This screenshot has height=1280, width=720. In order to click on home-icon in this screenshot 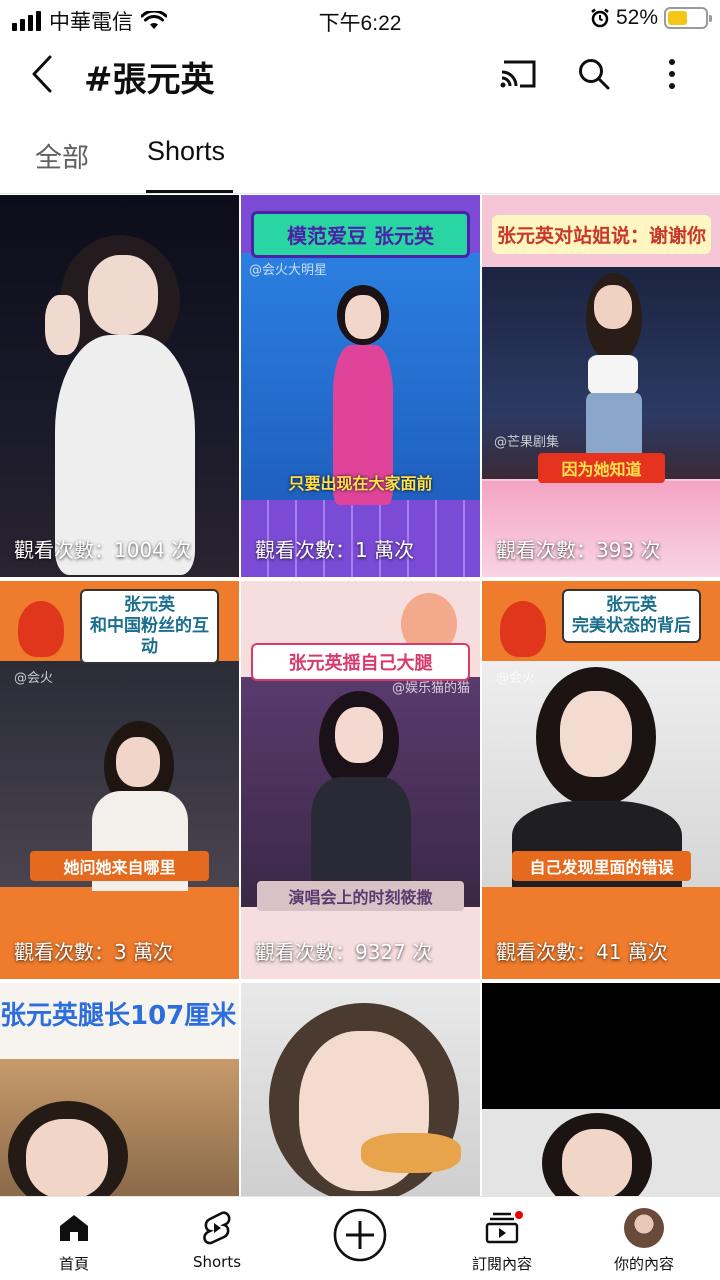, I will do `click(74, 1228)`.